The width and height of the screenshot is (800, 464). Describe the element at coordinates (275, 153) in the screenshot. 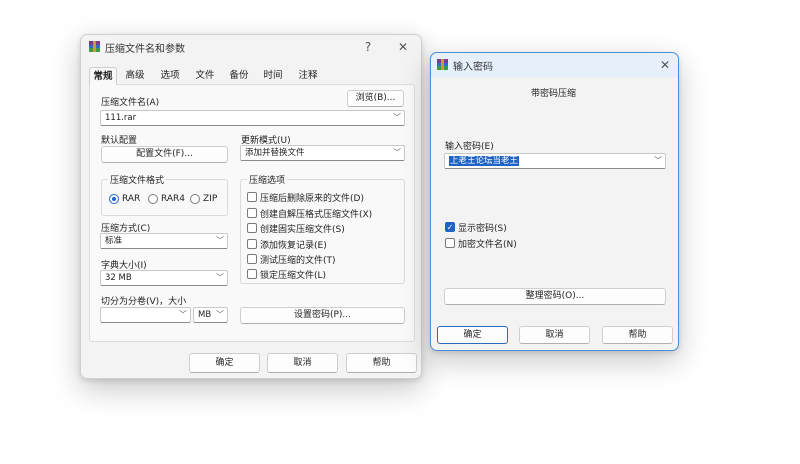

I see `update-mode-value: 添加并替换文件` at that location.